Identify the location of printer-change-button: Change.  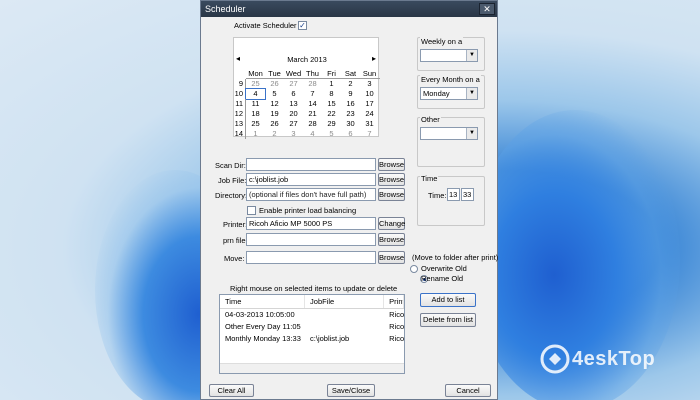
(391, 223).